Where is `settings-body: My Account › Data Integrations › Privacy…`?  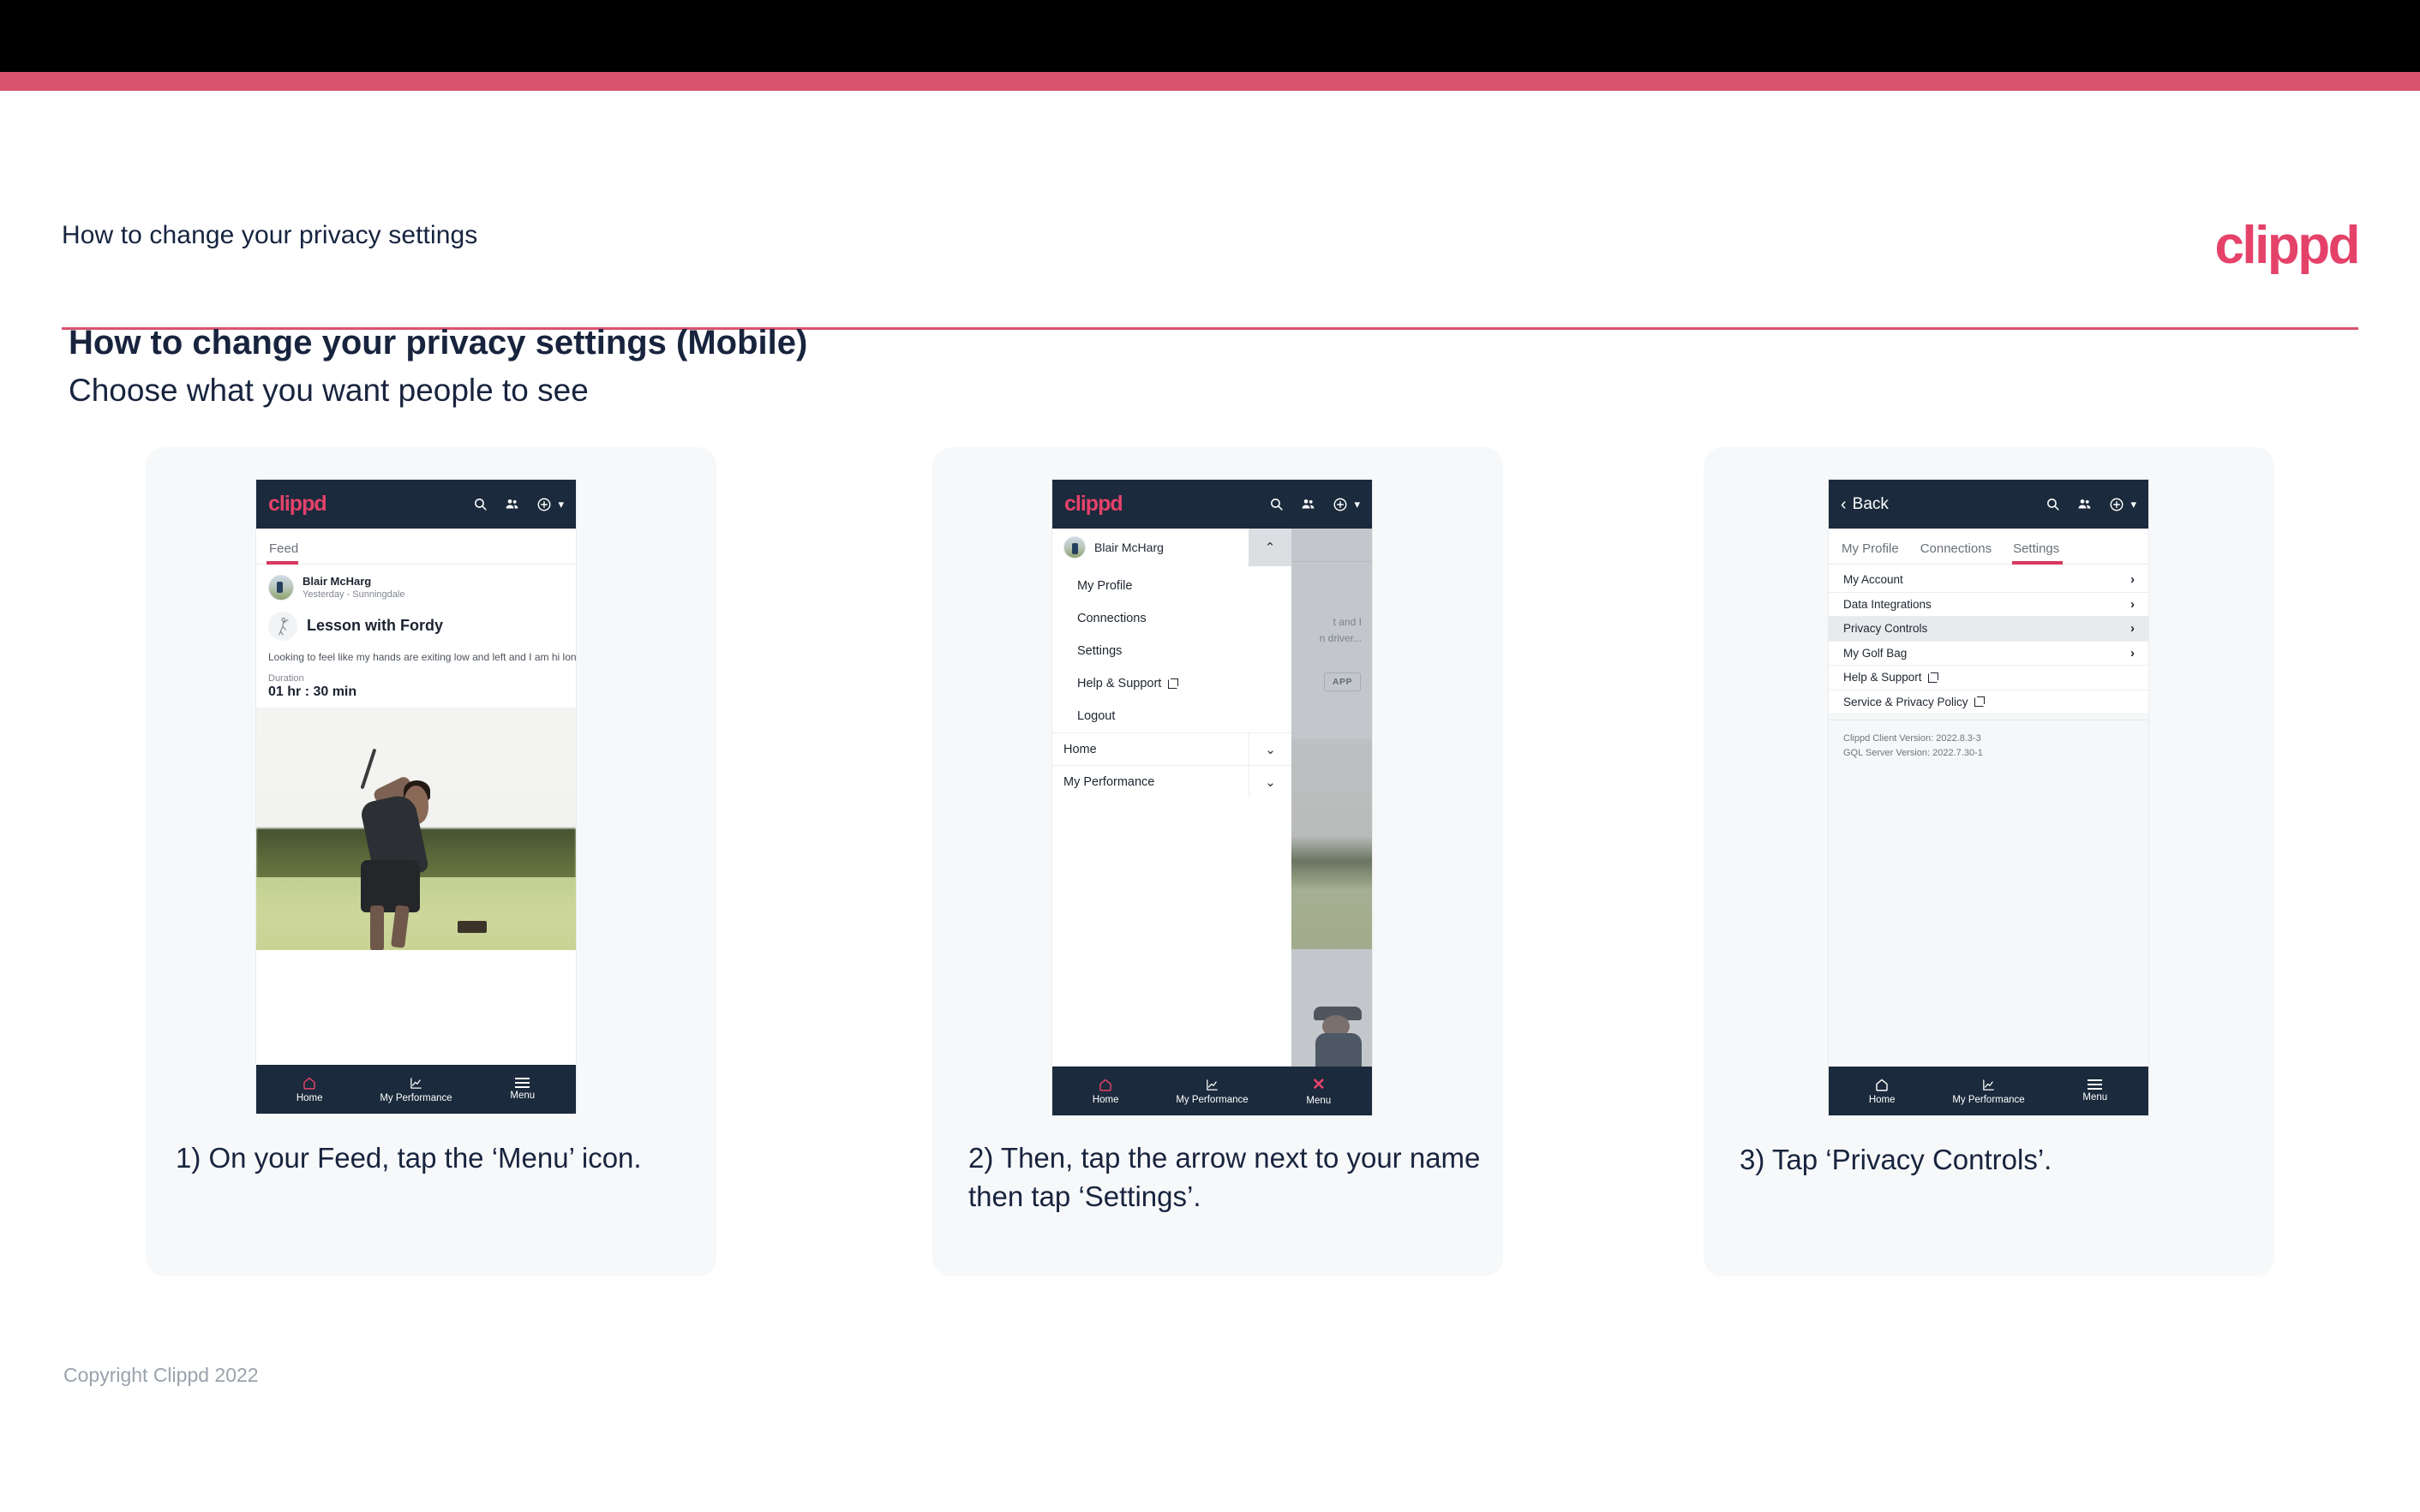 settings-body: My Account › Data Integrations › Privacy… is located at coordinates (1989, 841).